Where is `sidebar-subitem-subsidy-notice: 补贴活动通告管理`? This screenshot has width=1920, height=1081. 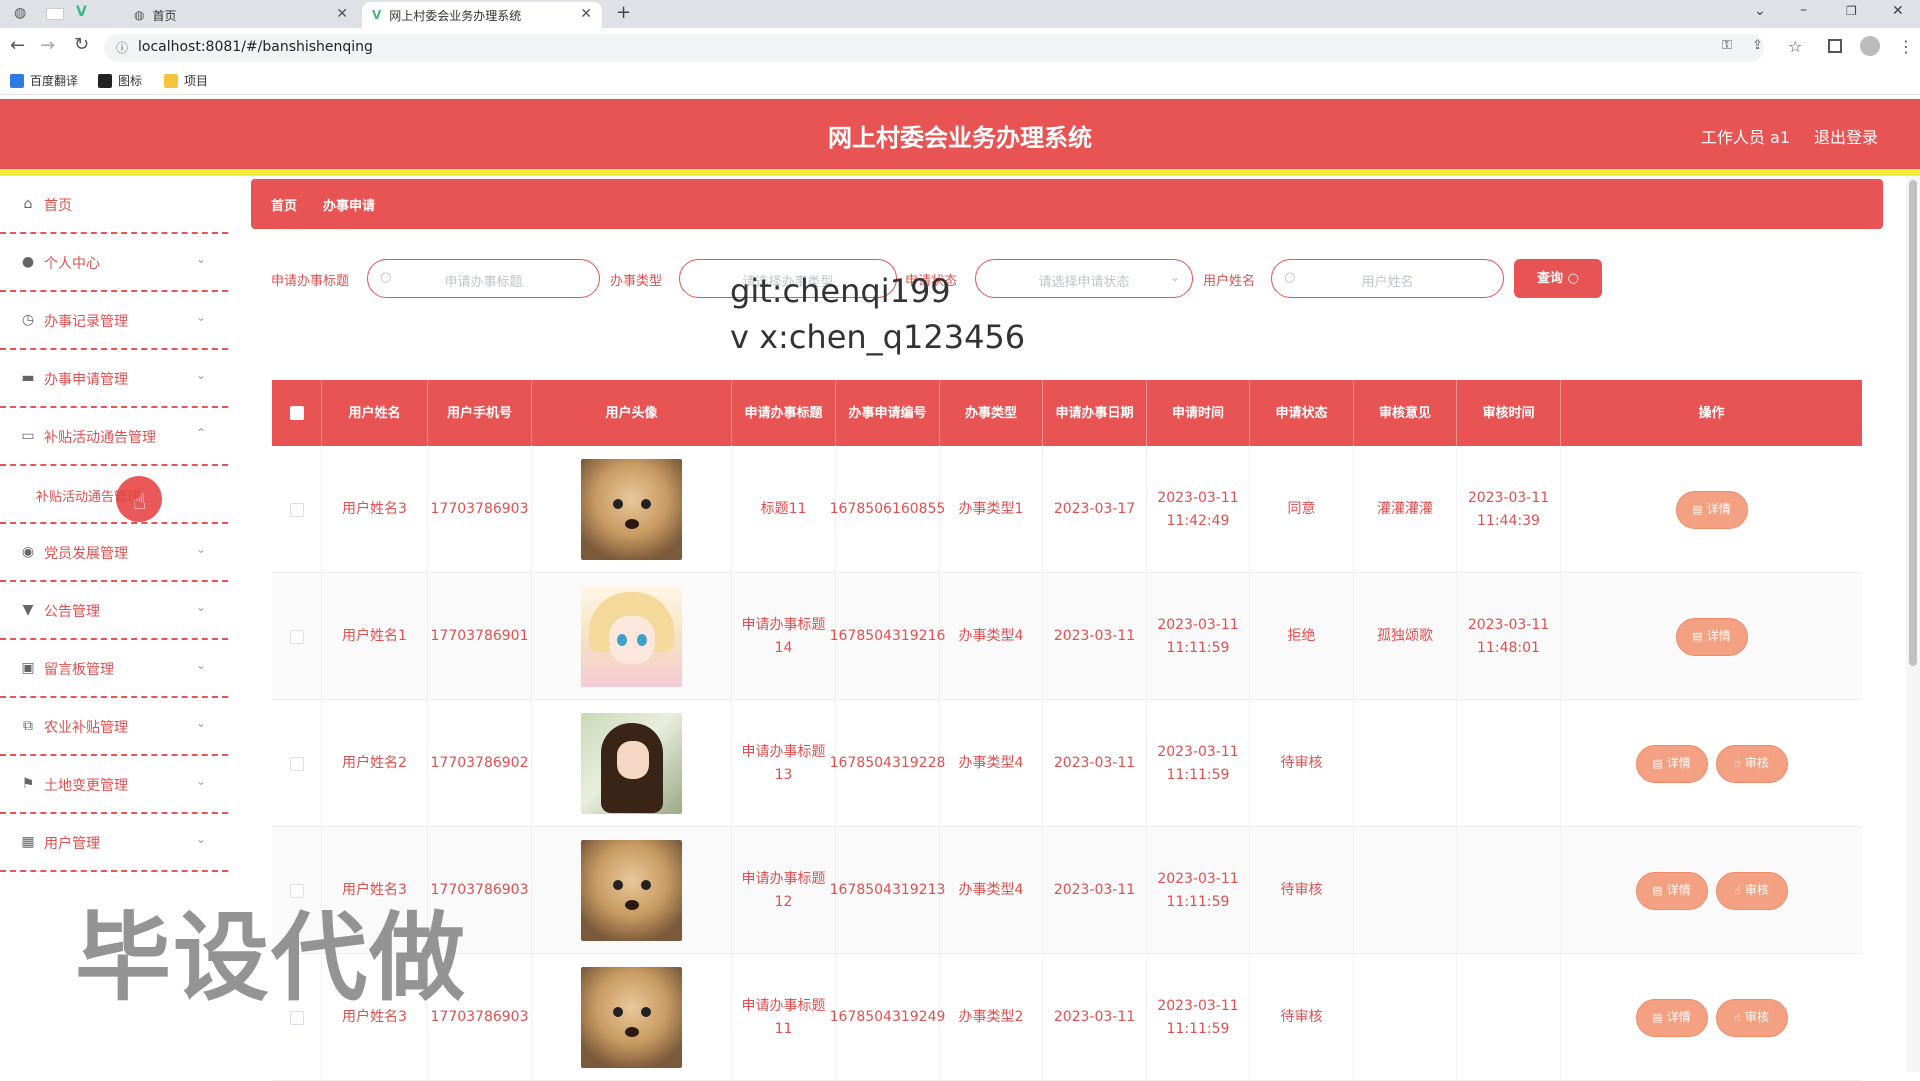
sidebar-subitem-subsidy-notice: 补贴活动通告管理 is located at coordinates (114, 495).